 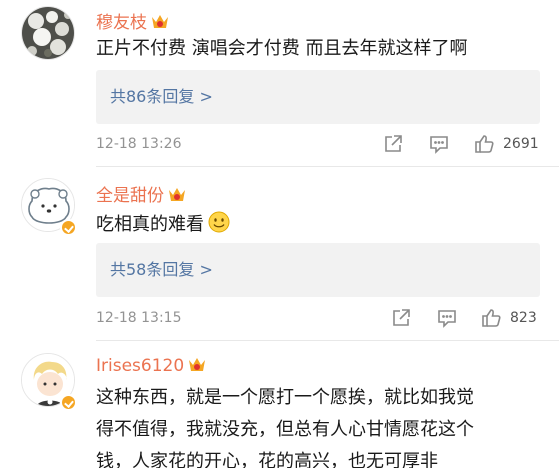 I want to click on comment-time: 12-18 13:15, so click(x=139, y=318).